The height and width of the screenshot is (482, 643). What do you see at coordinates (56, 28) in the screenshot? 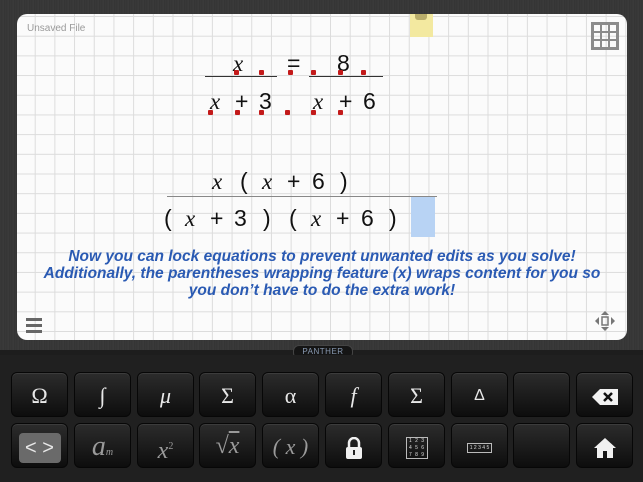
I see `file-name-label: Unsaved File` at bounding box center [56, 28].